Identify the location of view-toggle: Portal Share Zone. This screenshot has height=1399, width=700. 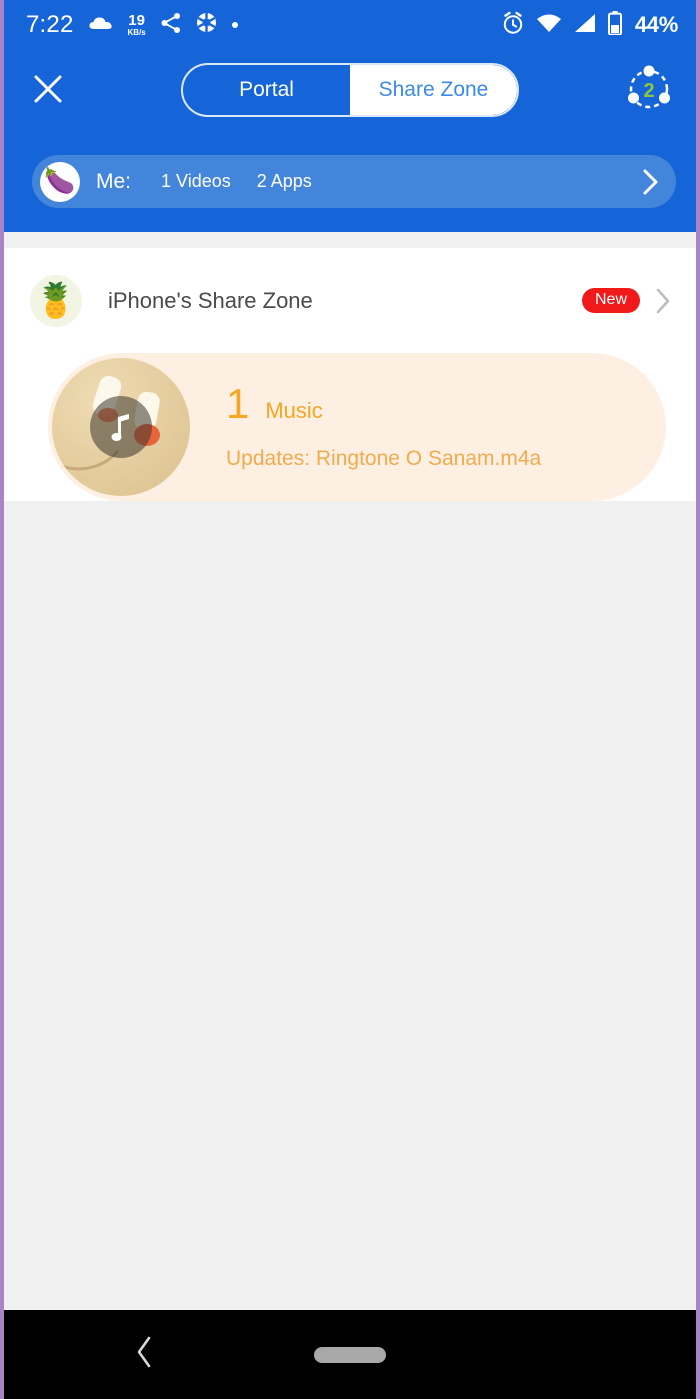
(350, 90).